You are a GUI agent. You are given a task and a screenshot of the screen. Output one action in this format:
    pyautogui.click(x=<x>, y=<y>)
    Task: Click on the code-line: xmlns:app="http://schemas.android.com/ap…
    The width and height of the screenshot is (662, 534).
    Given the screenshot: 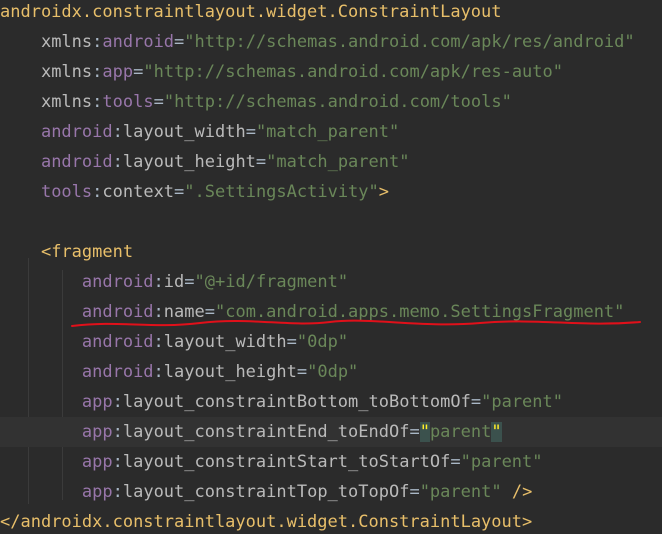 What is the action you would take?
    pyautogui.click(x=331, y=72)
    